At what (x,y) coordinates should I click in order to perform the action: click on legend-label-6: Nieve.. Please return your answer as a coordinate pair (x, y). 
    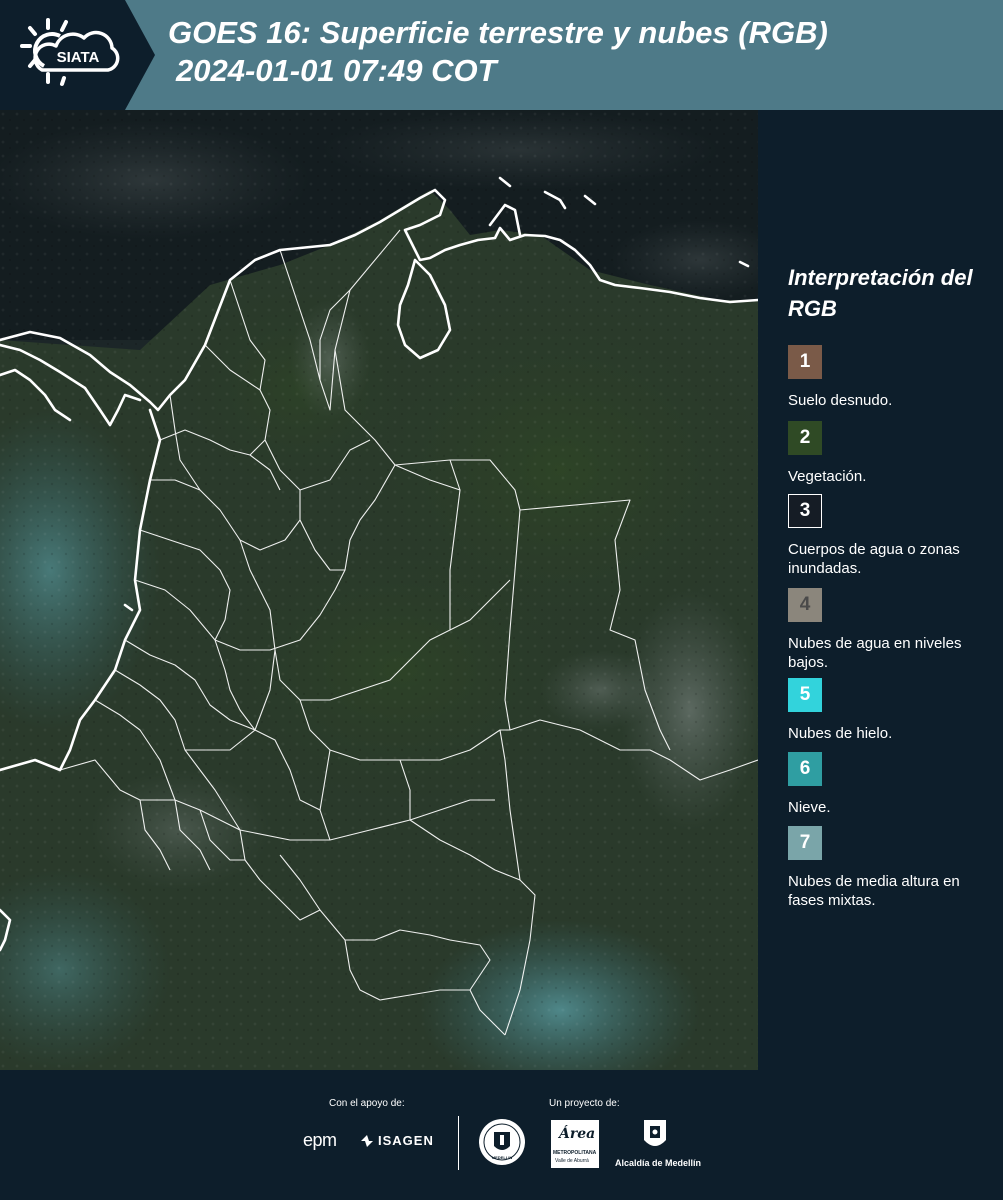
    Looking at the image, I should click on (809, 807).